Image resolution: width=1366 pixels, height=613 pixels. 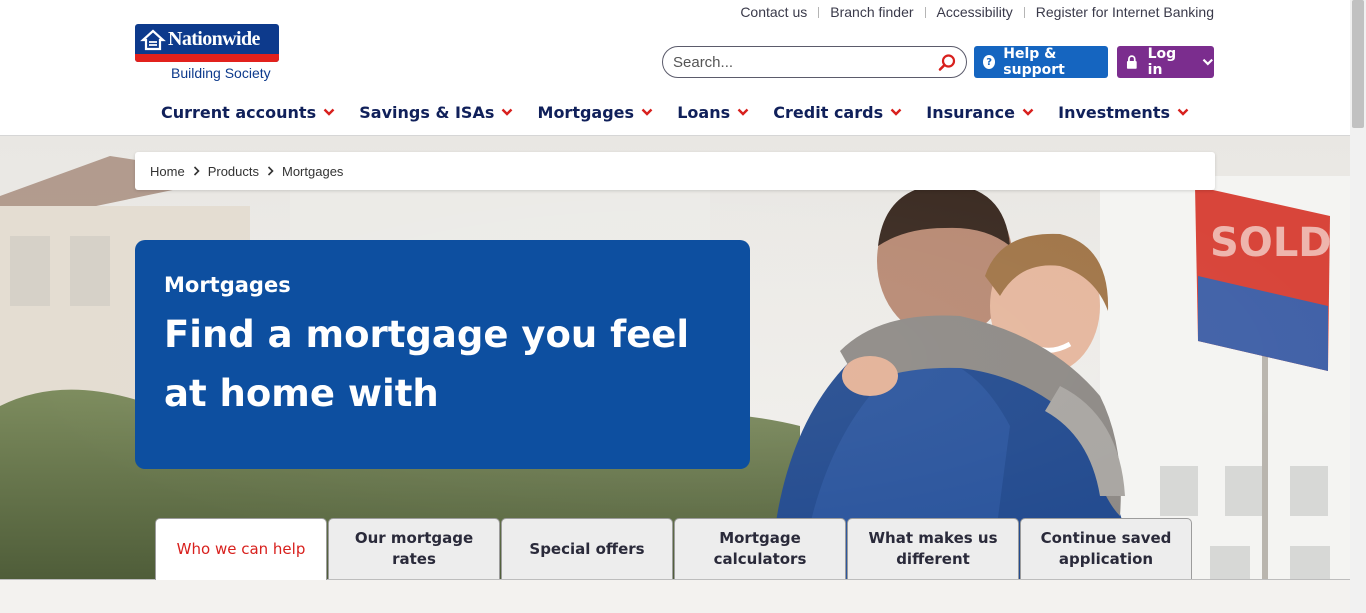 What do you see at coordinates (586, 112) in the screenshot?
I see `nav-label: Mortgages` at bounding box center [586, 112].